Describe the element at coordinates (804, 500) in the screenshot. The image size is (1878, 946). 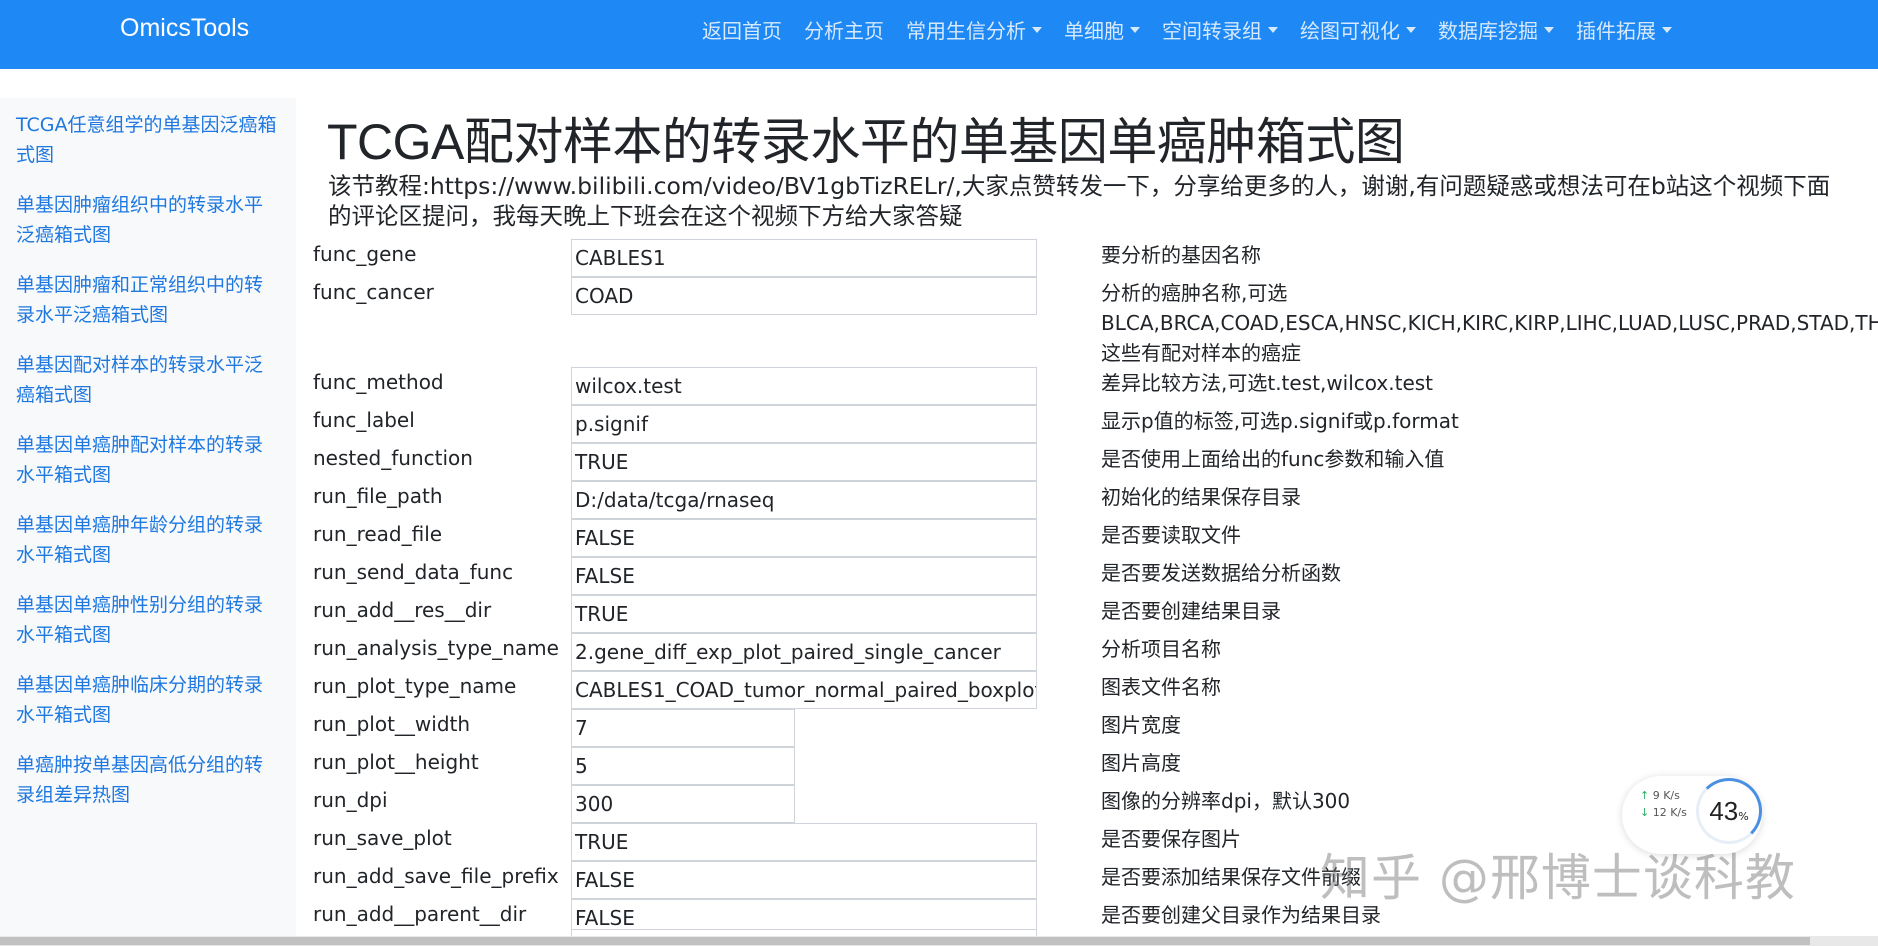
I see `param-input-run-file-path: D:/data/tcga/rnaseq` at that location.